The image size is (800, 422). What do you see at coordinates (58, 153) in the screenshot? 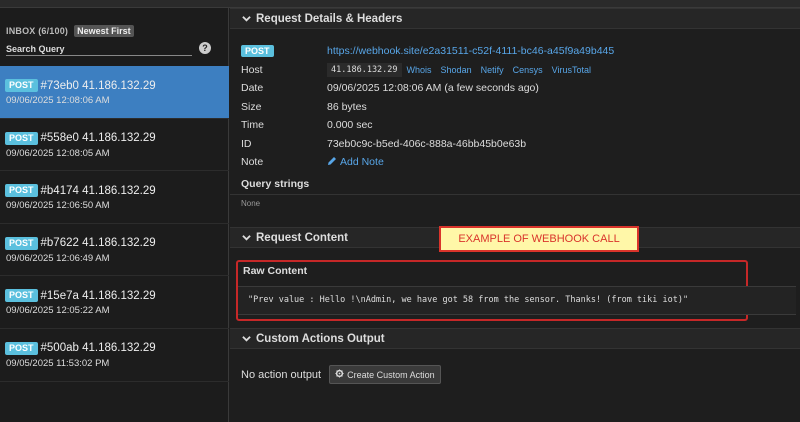
I see `request-date: 09/06/2025 12:08:05 AM` at bounding box center [58, 153].